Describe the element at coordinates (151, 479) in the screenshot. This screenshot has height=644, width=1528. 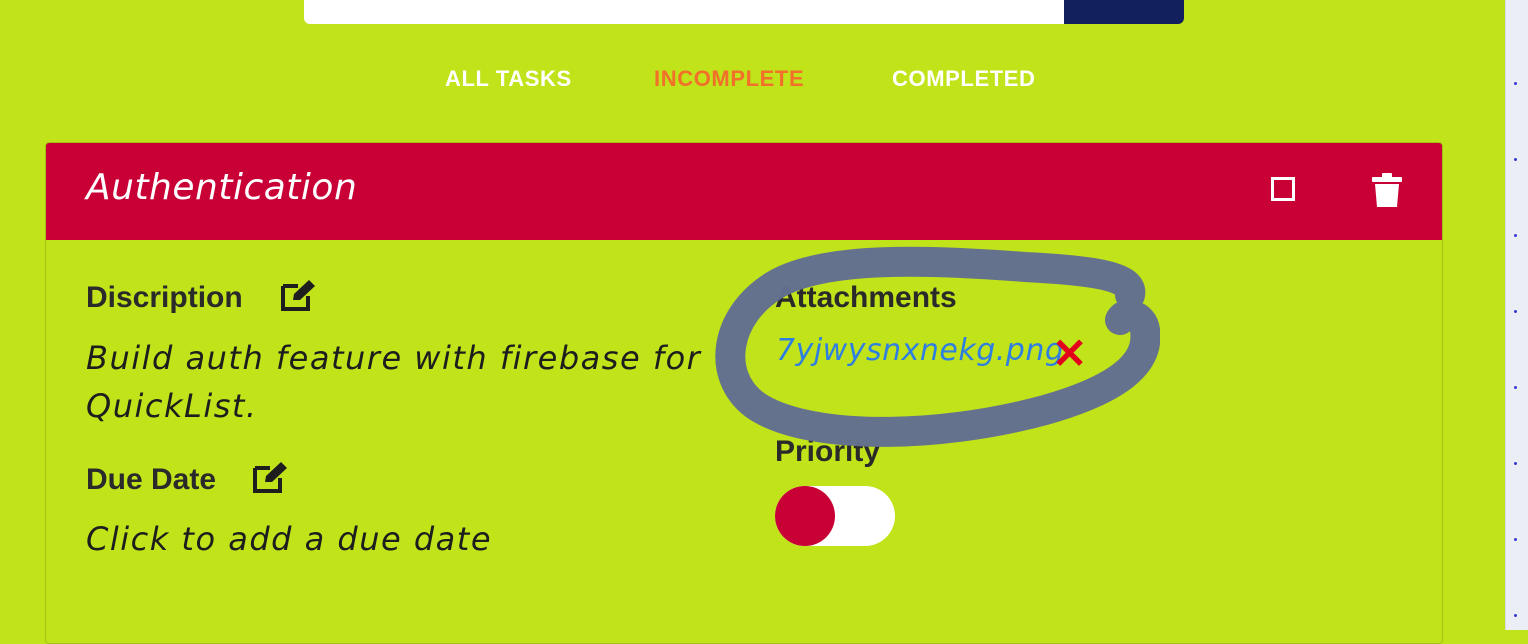
I see `due-date-label: Due Date` at that location.